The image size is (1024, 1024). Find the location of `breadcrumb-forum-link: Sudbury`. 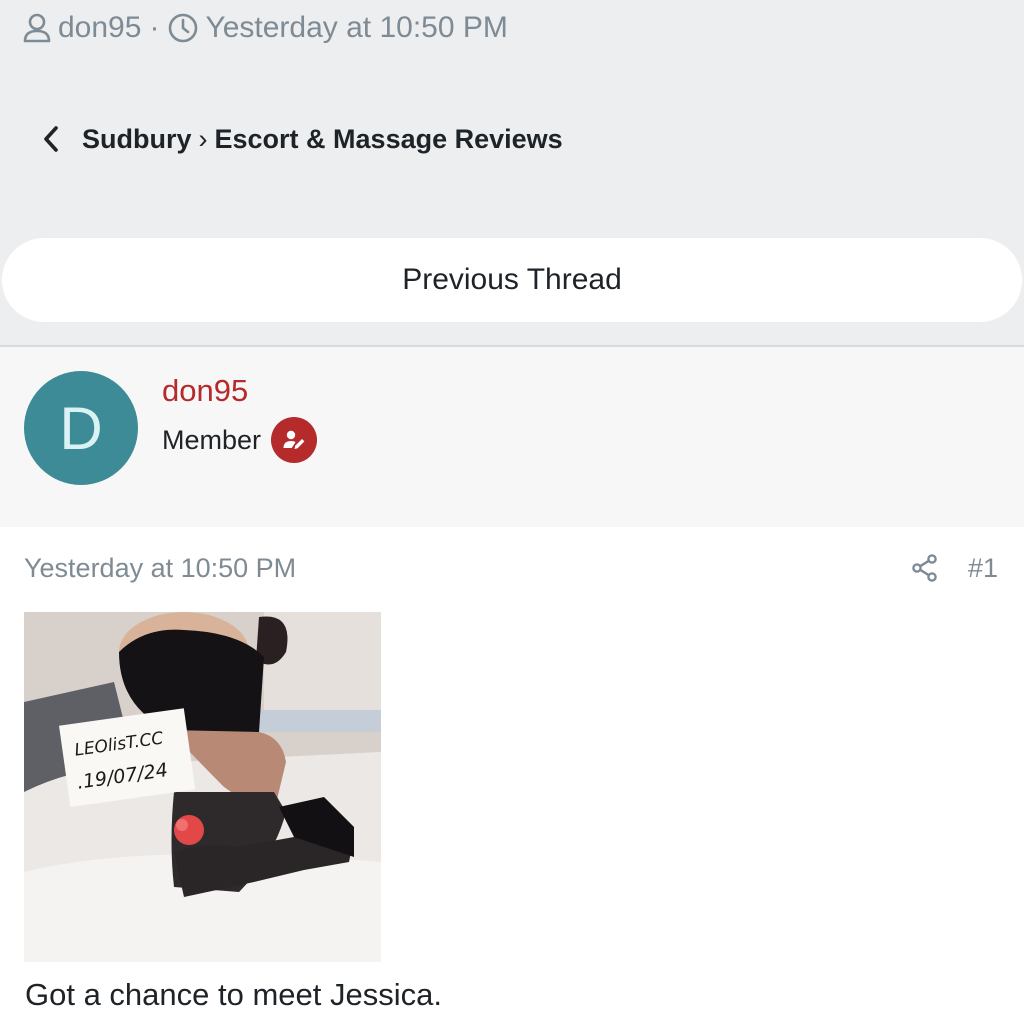

breadcrumb-forum-link: Sudbury is located at coordinates (137, 139).